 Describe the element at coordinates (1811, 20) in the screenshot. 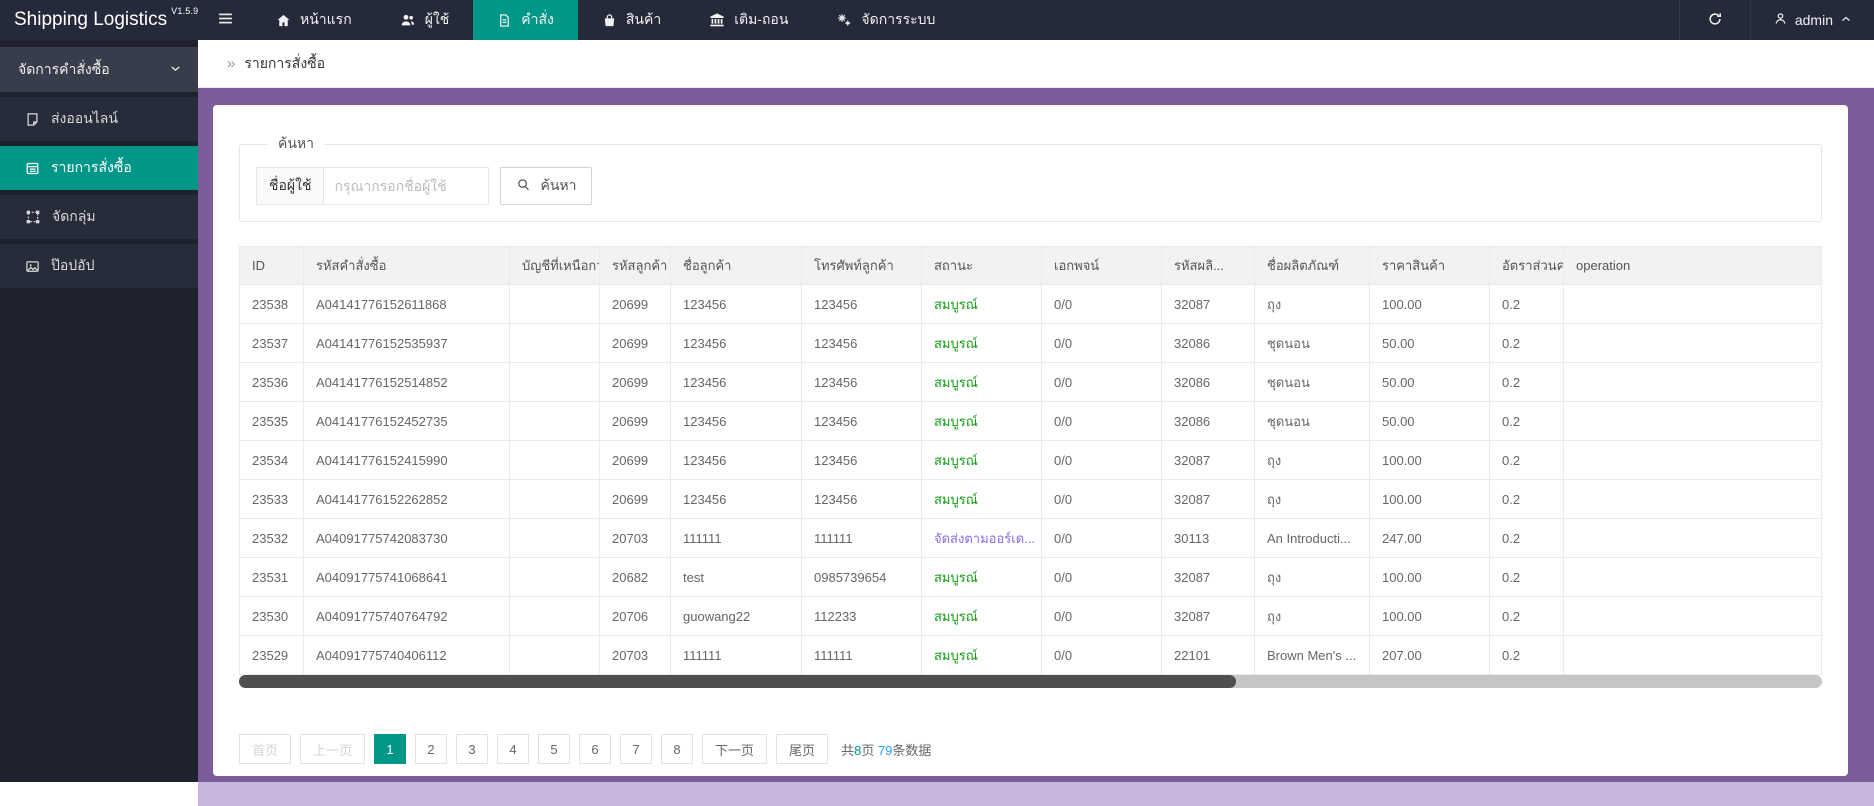

I see `user-menu: admin` at that location.